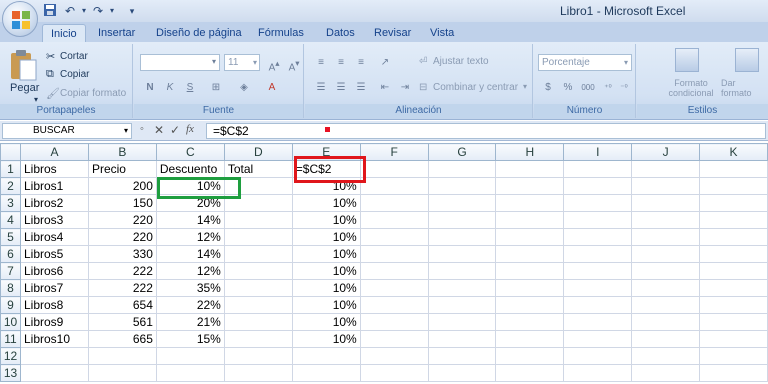 This screenshot has height=384, width=768. I want to click on cell-b13, so click(122, 373).